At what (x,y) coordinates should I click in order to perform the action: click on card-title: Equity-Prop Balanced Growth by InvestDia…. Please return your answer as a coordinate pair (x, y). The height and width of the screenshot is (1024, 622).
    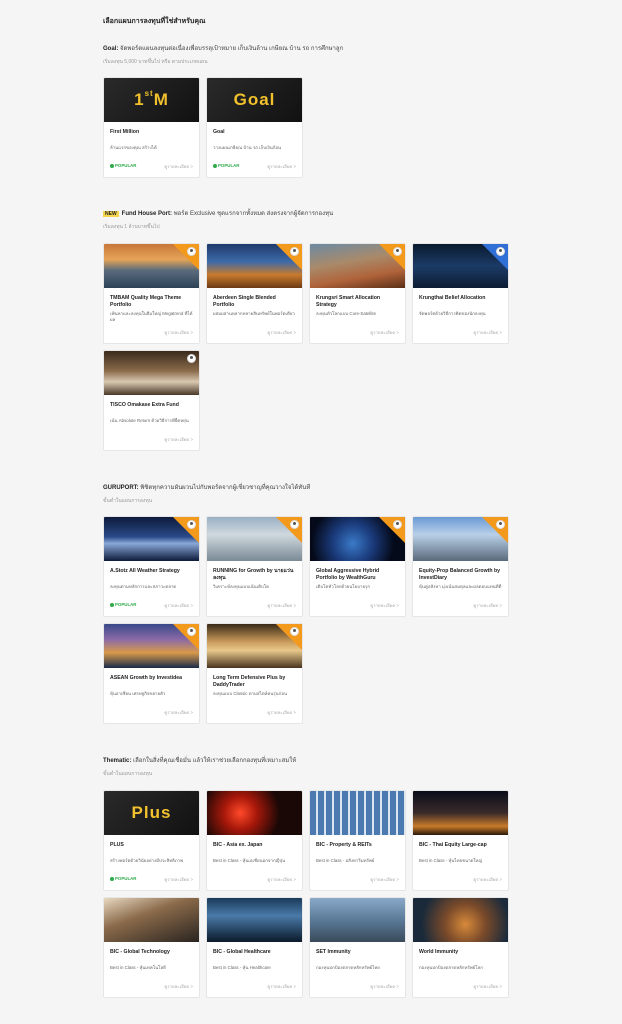
    Looking at the image, I should click on (459, 574).